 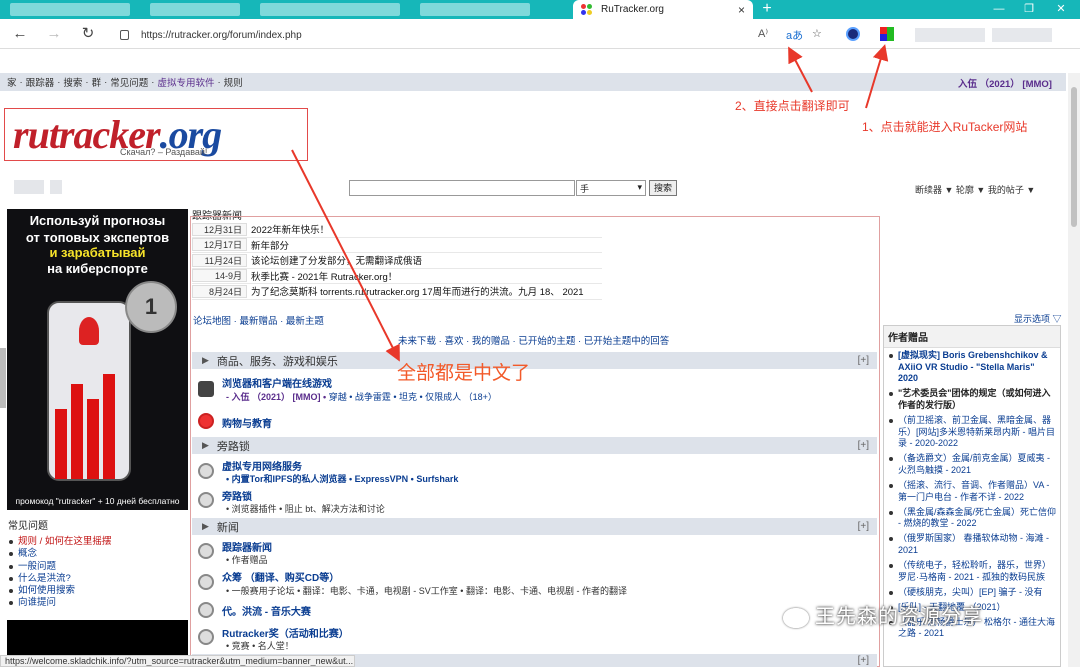 I want to click on arrow-to-chinese-text, so click(x=345, y=255).